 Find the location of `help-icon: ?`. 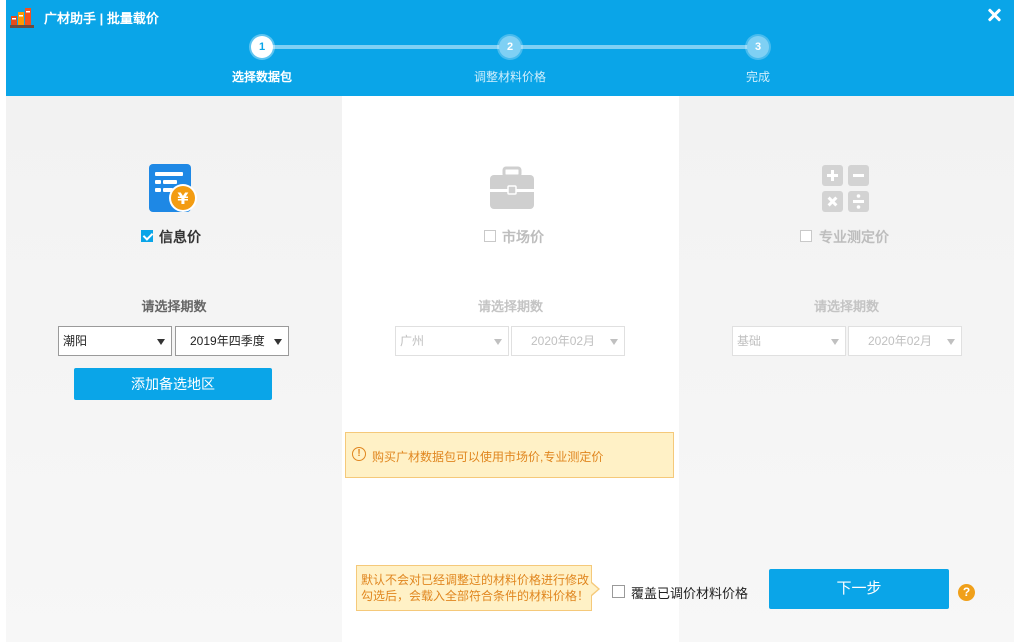

help-icon: ? is located at coordinates (966, 592).